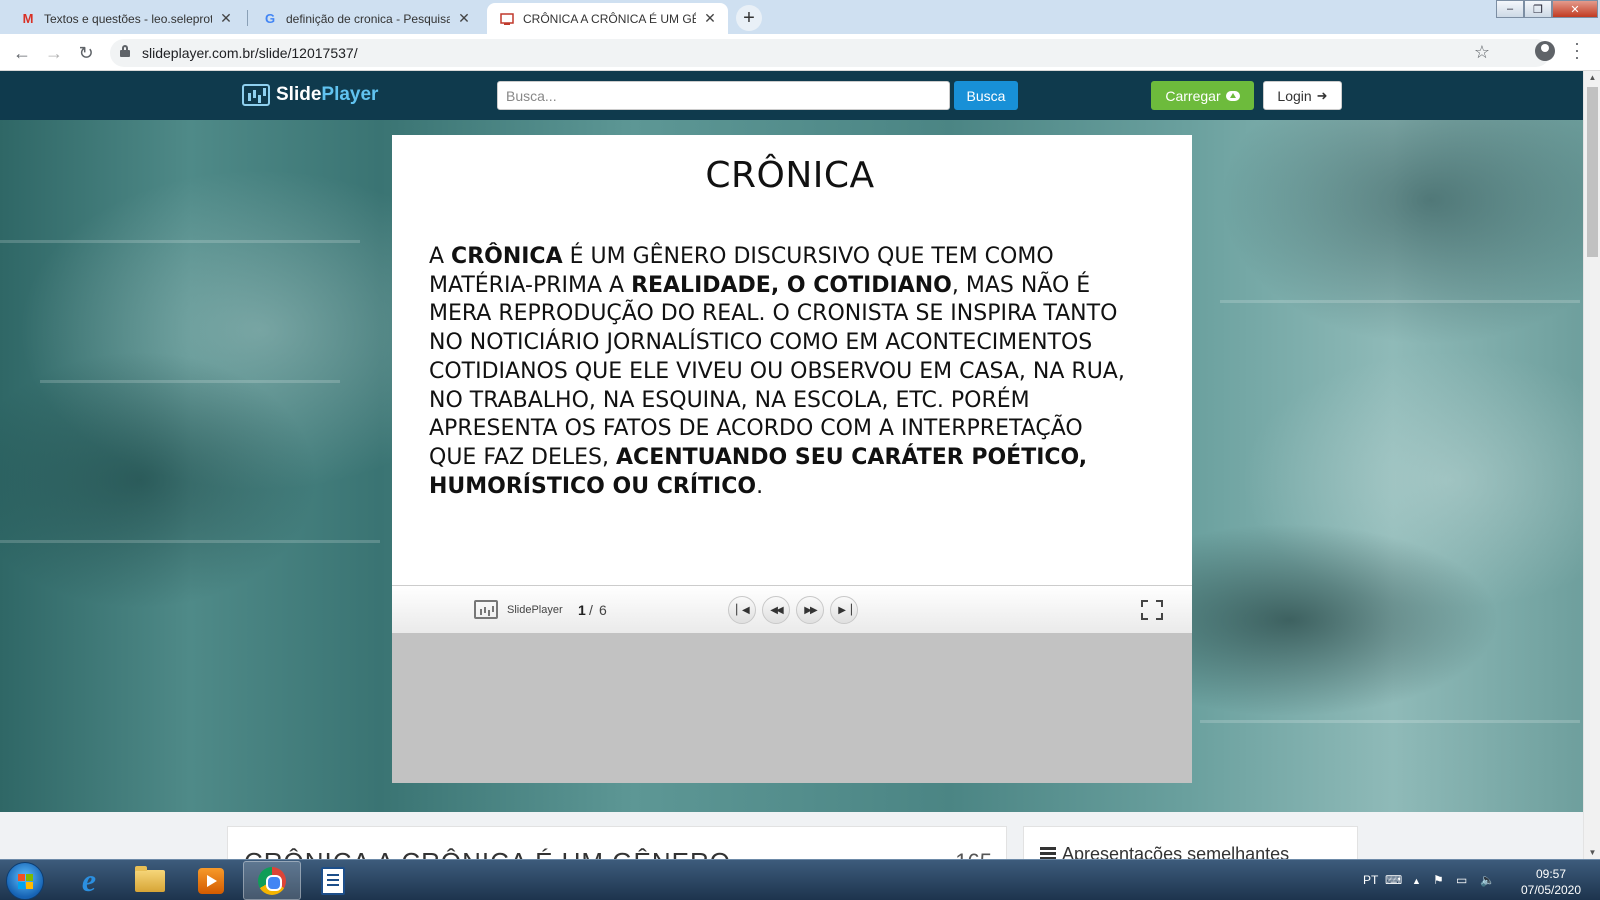 Image resolution: width=1600 pixels, height=900 pixels. What do you see at coordinates (792, 609) in the screenshot?
I see `slide-controls: SlidePlayer 1 / 6 ▏◀ ◀◀ ▶▶ ▶▕` at bounding box center [792, 609].